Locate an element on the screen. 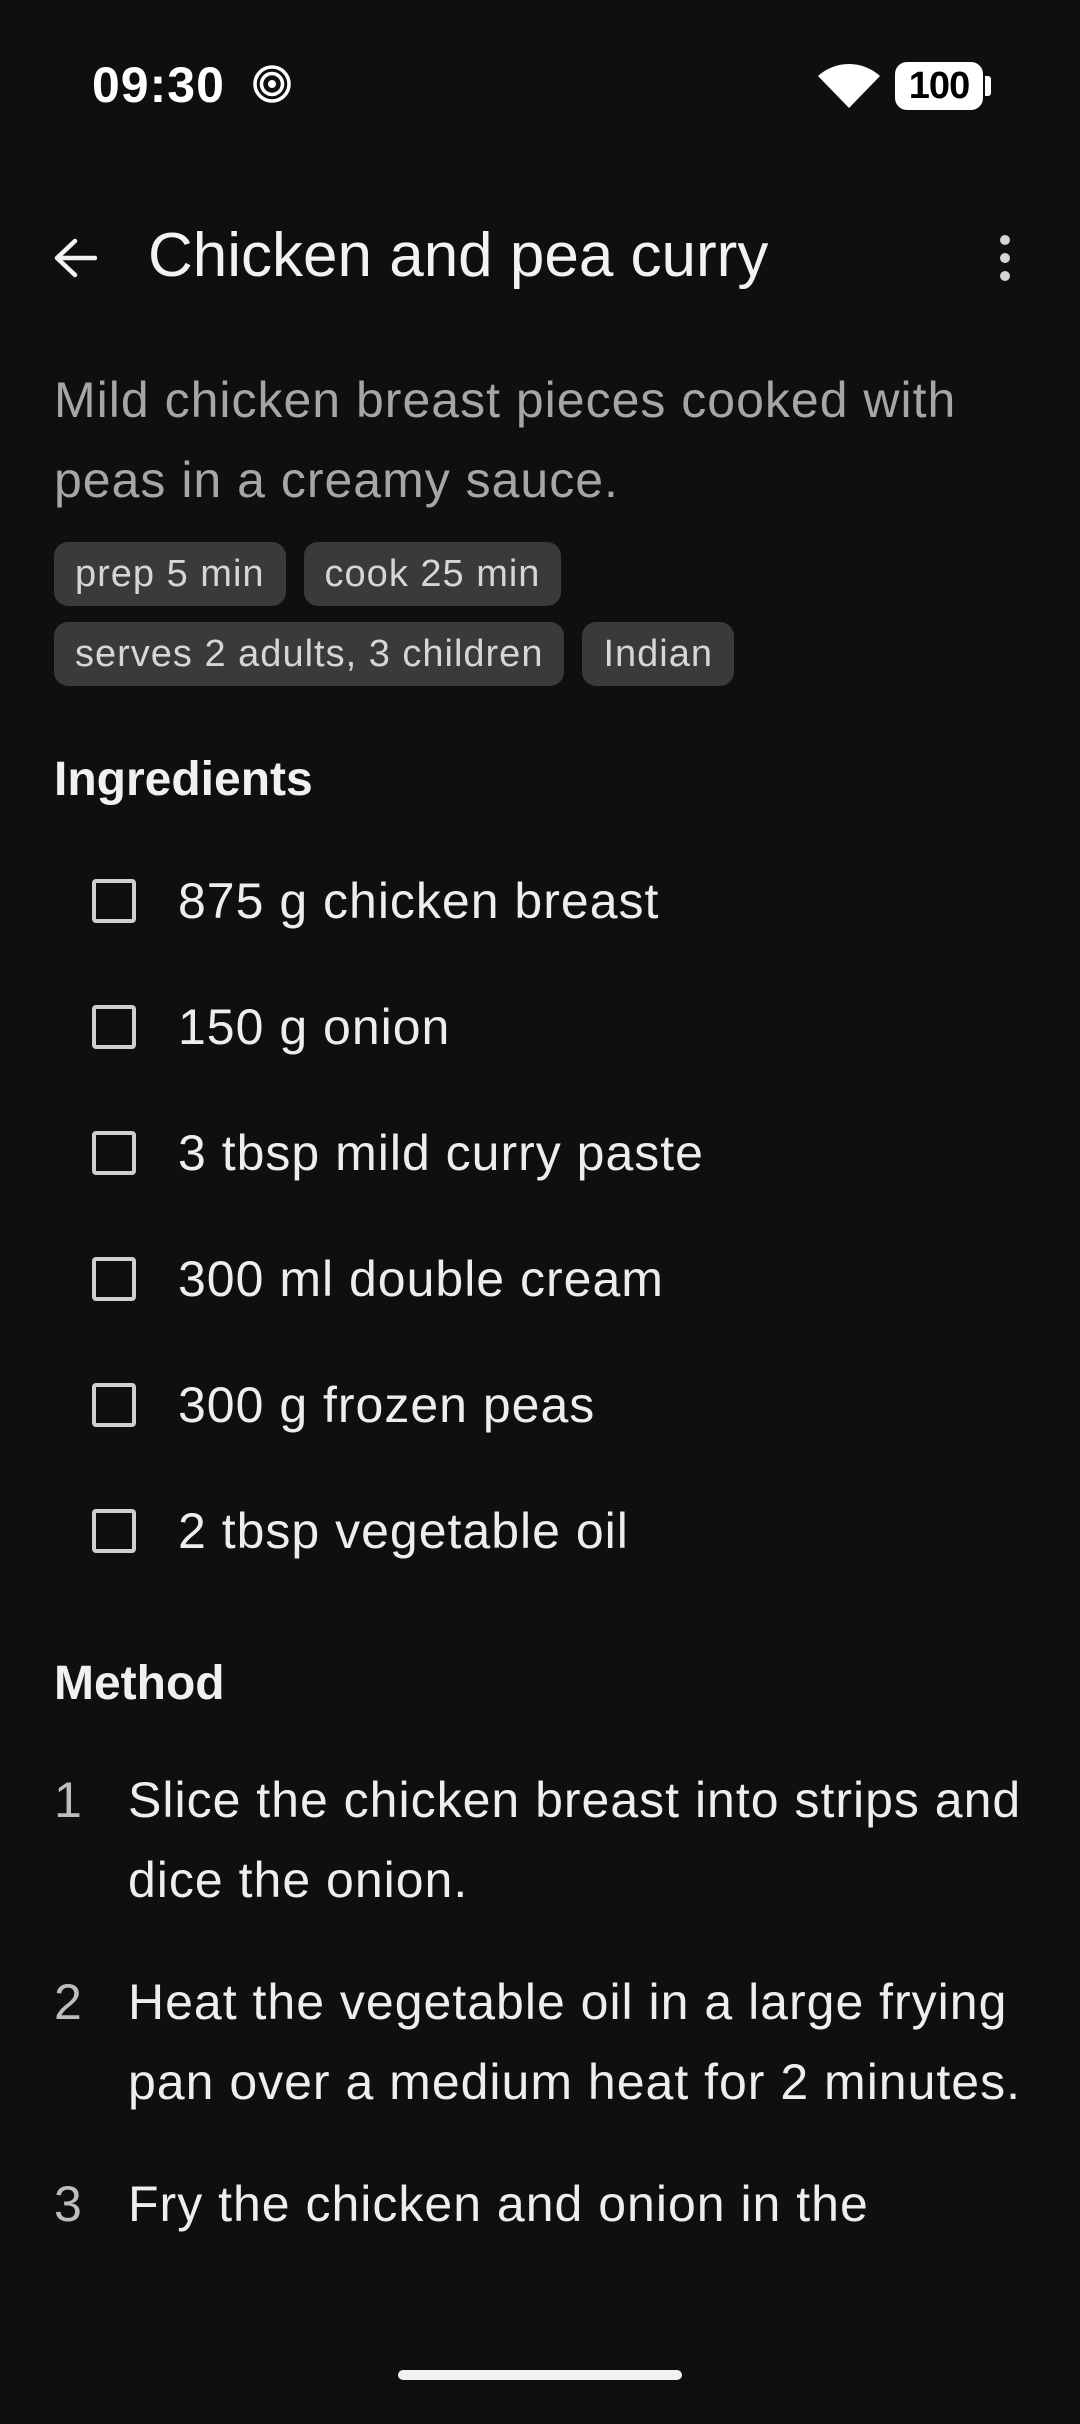 Image resolution: width=1080 pixels, height=2424 pixels. ingredient-item: 300 ml double cream is located at coordinates (540, 1279).